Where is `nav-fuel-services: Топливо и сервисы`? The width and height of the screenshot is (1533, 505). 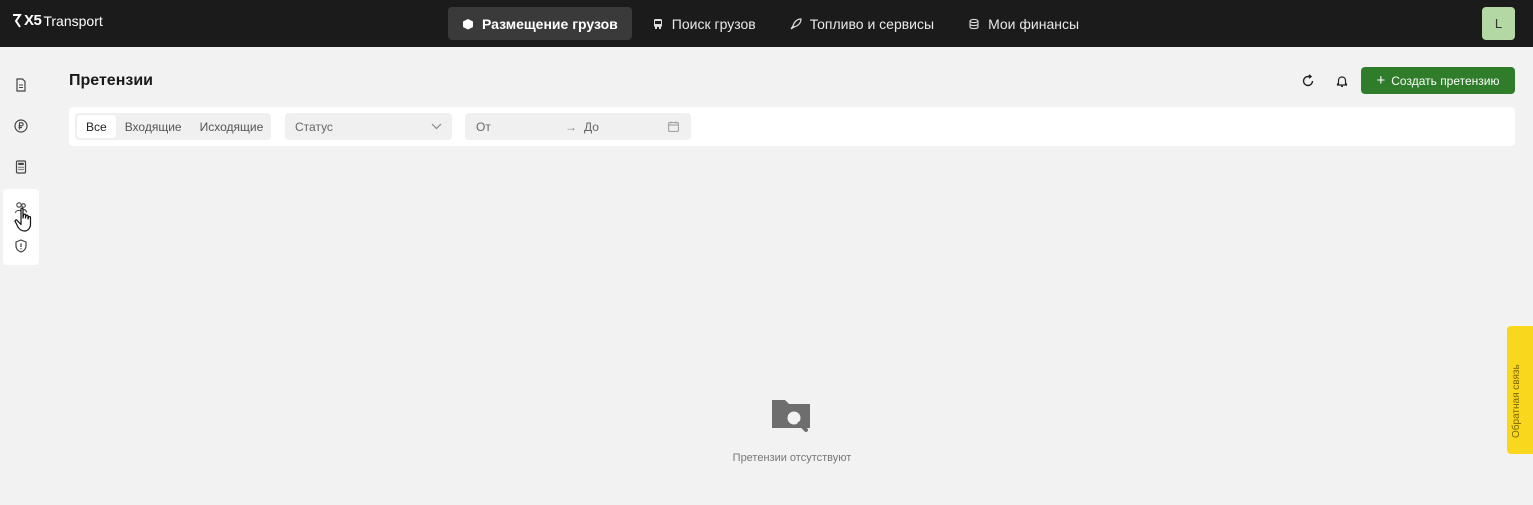
nav-fuel-services: Топливо и сервисы is located at coordinates (862, 23).